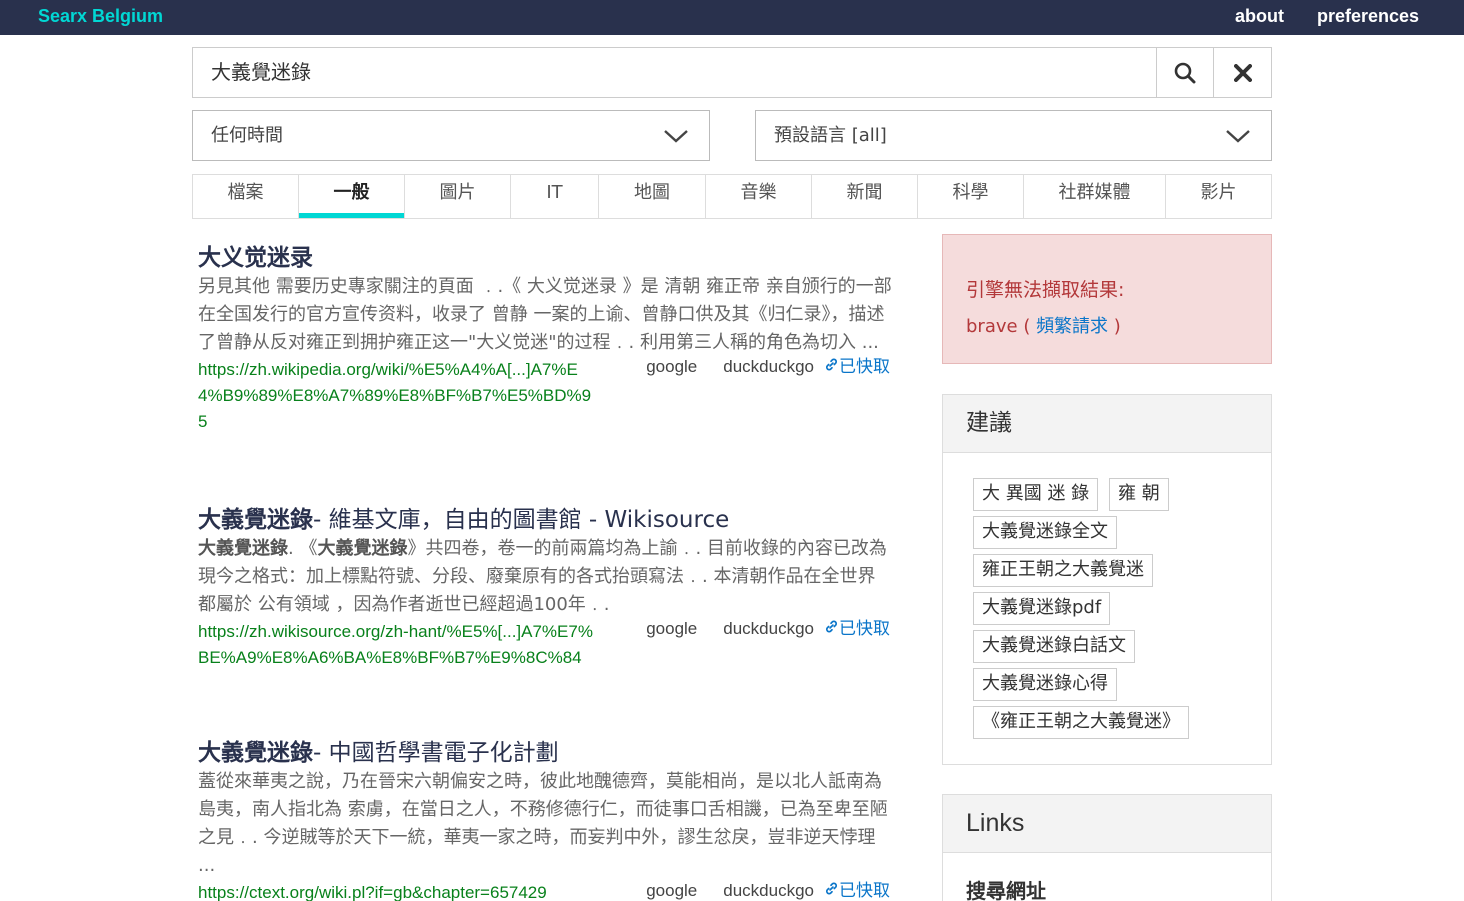  What do you see at coordinates (1054, 646) in the screenshot?
I see `suggestion-button: 大義覺迷錄白話文` at bounding box center [1054, 646].